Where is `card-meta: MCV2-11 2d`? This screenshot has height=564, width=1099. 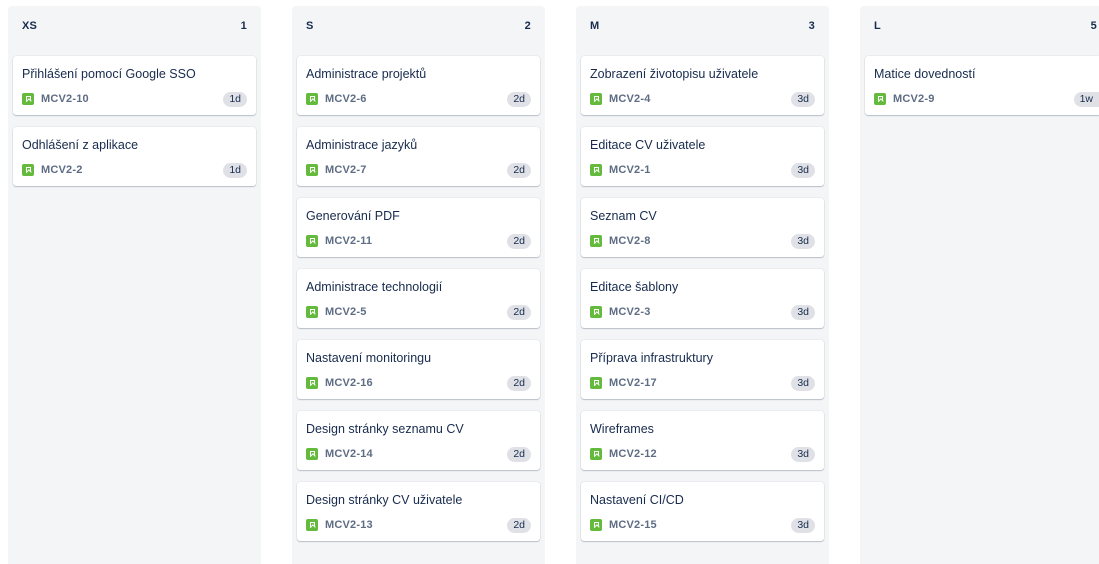
card-meta: MCV2-11 2d is located at coordinates (418, 241).